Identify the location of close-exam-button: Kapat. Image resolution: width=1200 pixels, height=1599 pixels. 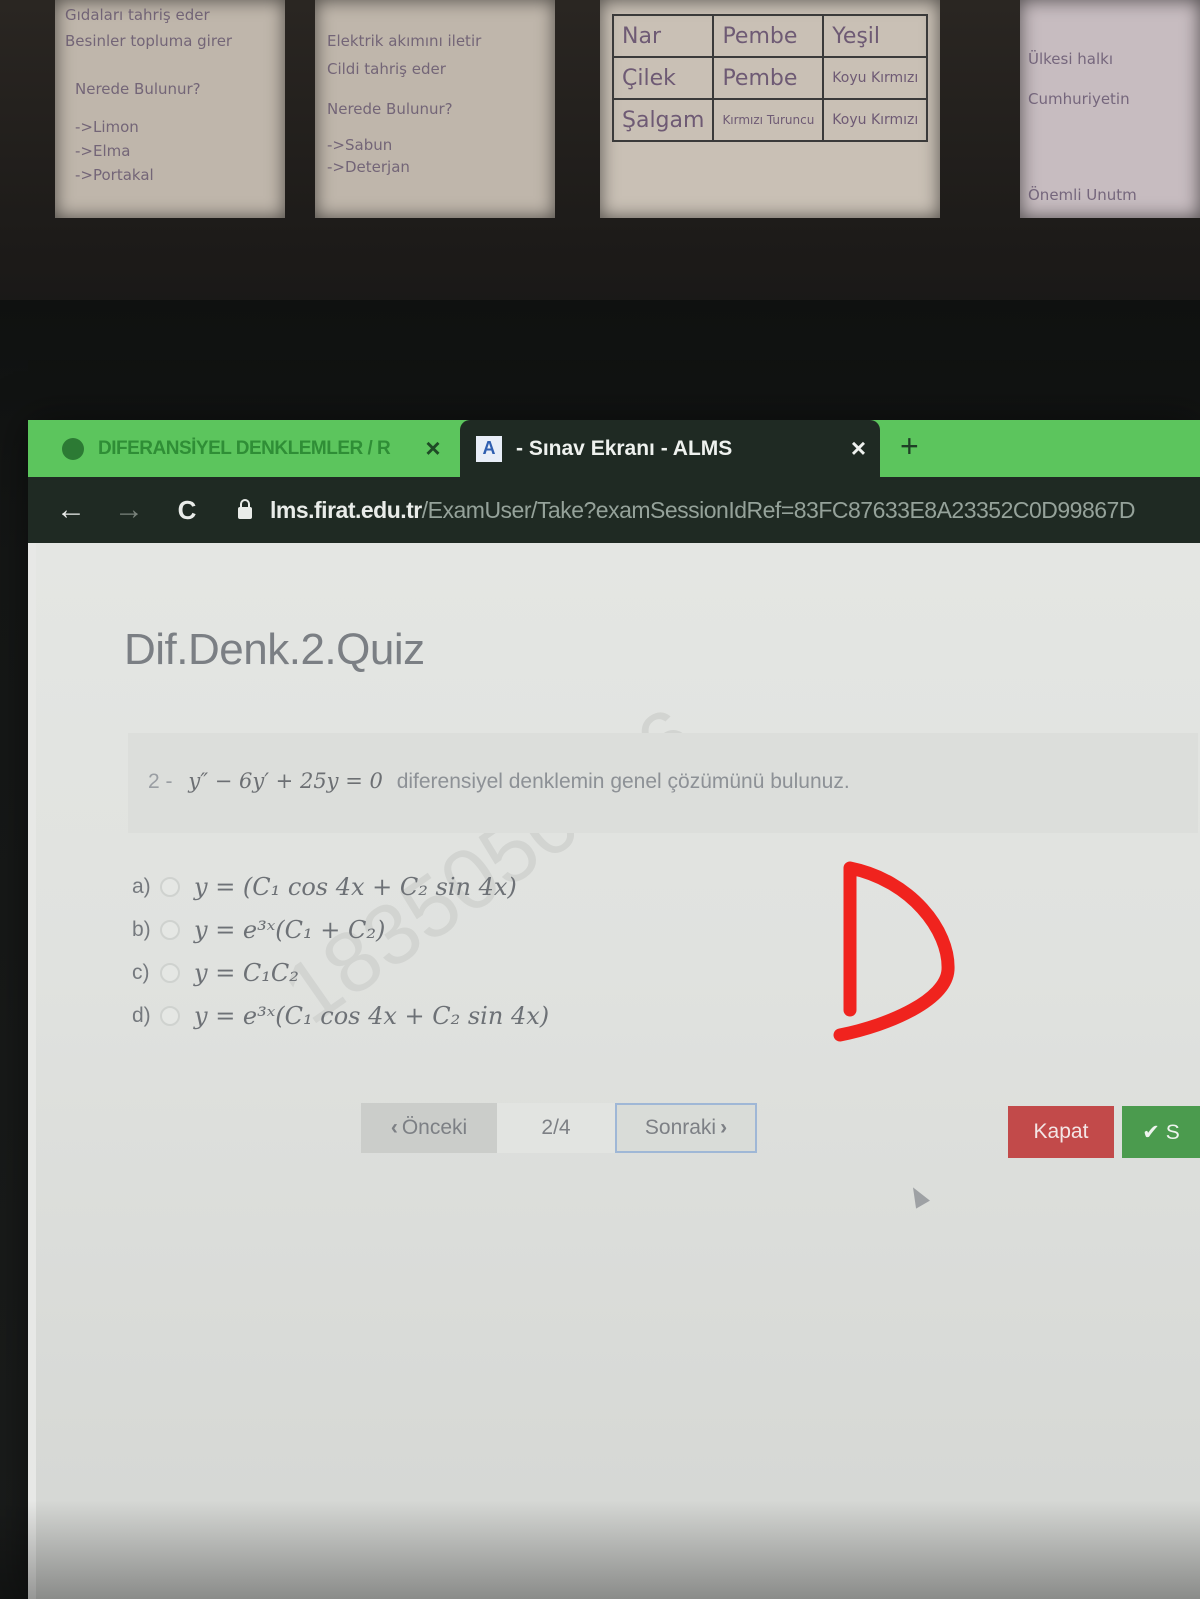
(1061, 1132).